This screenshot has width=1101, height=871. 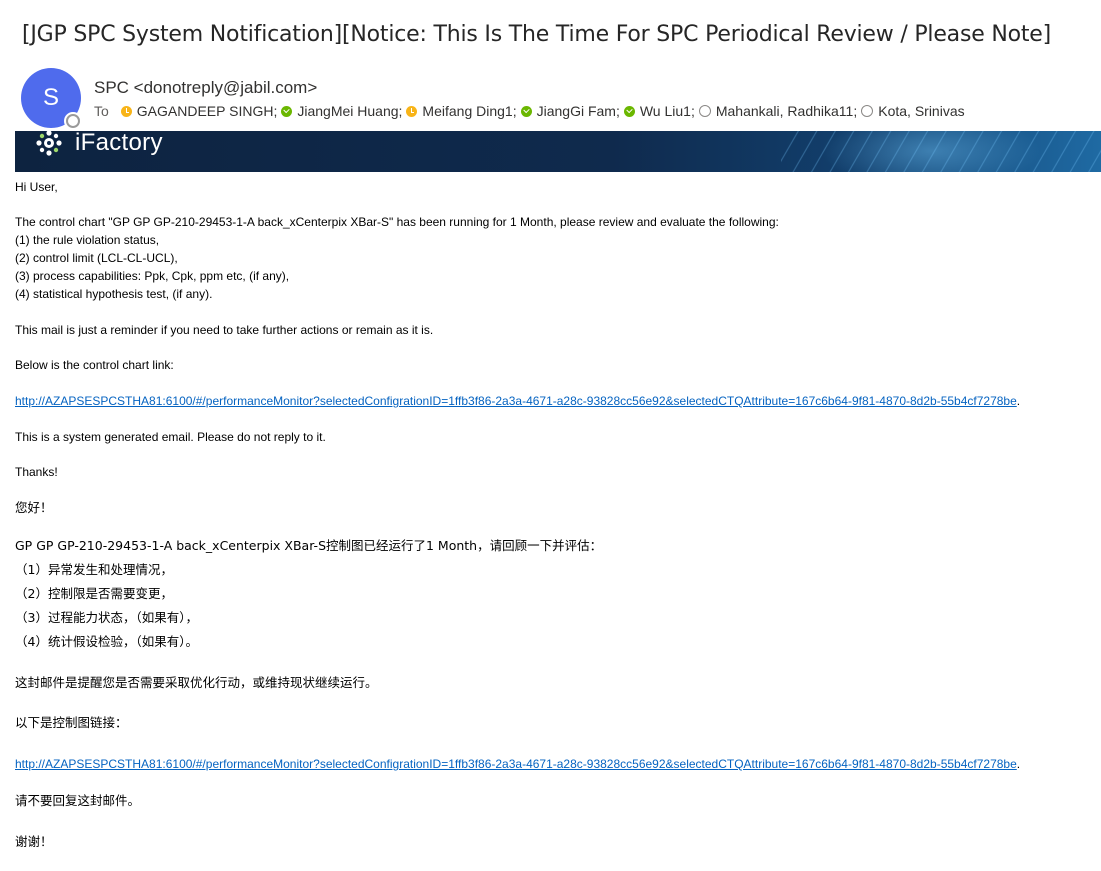 I want to click on recipient: Meifang Ding1;, so click(x=461, y=111).